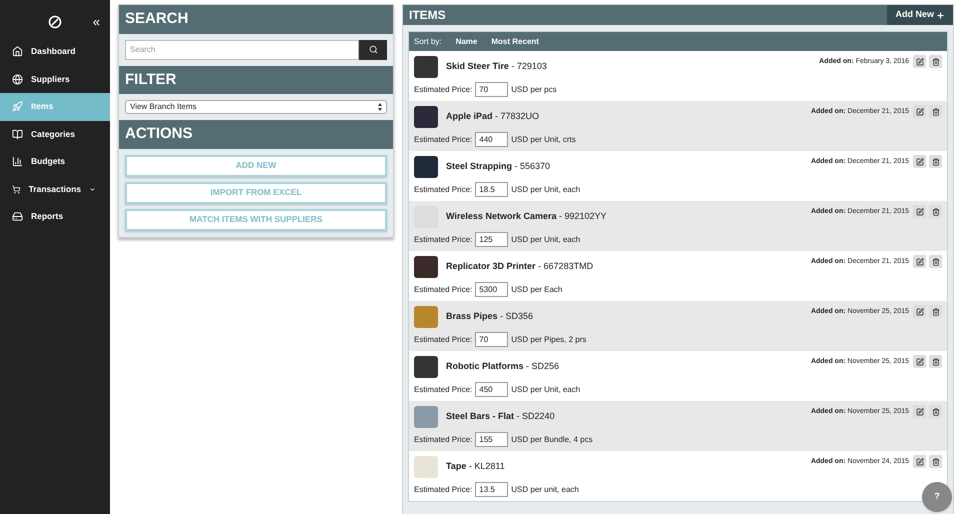  I want to click on price-field: 5300, so click(491, 289).